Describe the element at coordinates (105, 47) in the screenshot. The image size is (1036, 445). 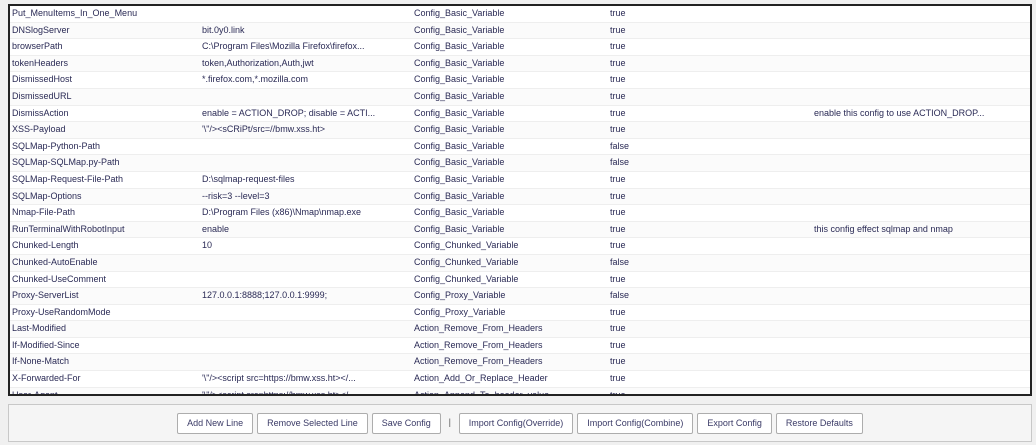
I see `cell-name: browserPath` at that location.